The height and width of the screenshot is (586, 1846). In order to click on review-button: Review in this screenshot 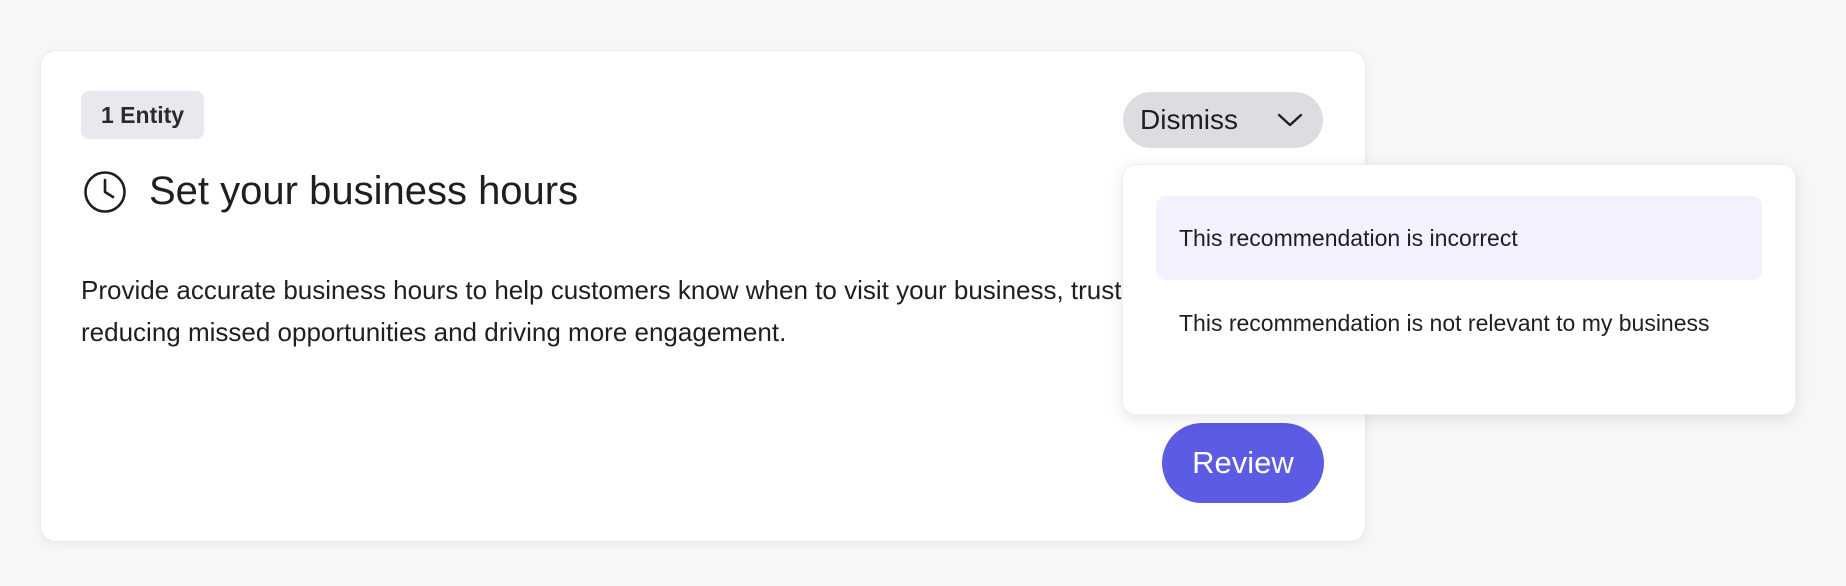, I will do `click(1243, 463)`.